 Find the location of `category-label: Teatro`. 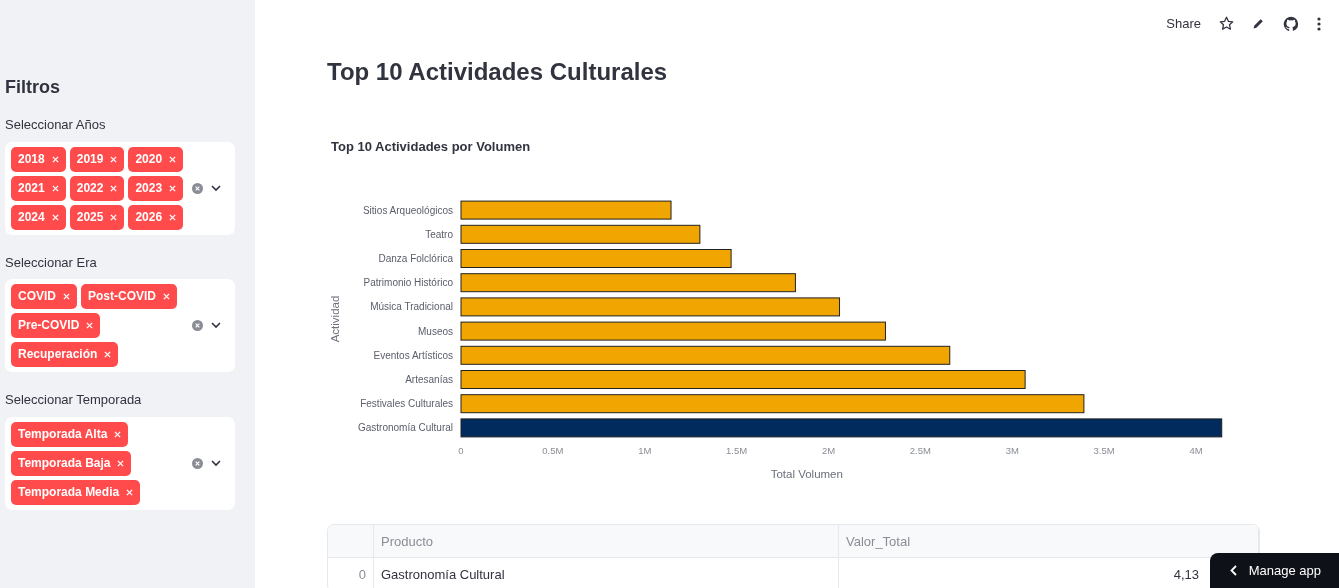

category-label: Teatro is located at coordinates (439, 235).